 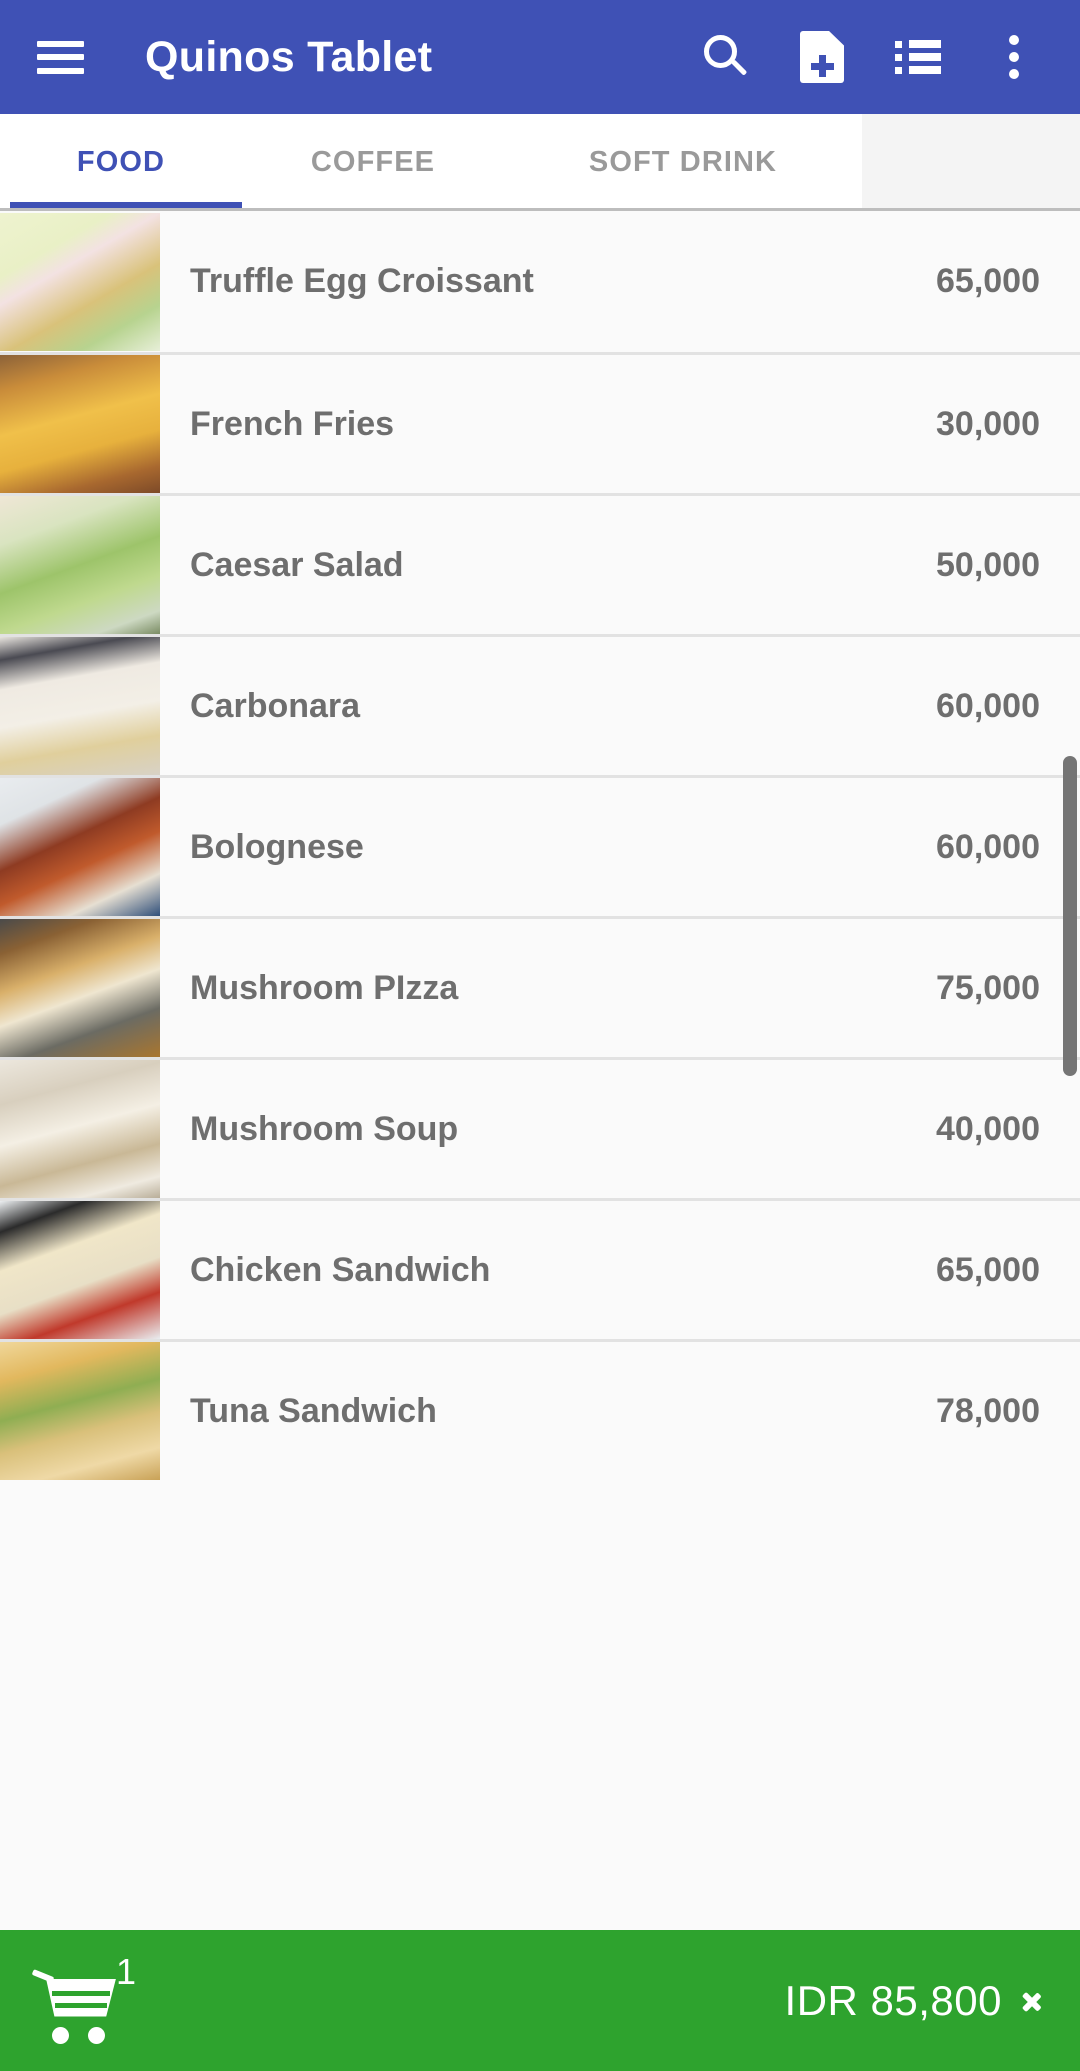 I want to click on tab-bar: FOOD COFFEE SOFT DRINK, so click(x=540, y=162).